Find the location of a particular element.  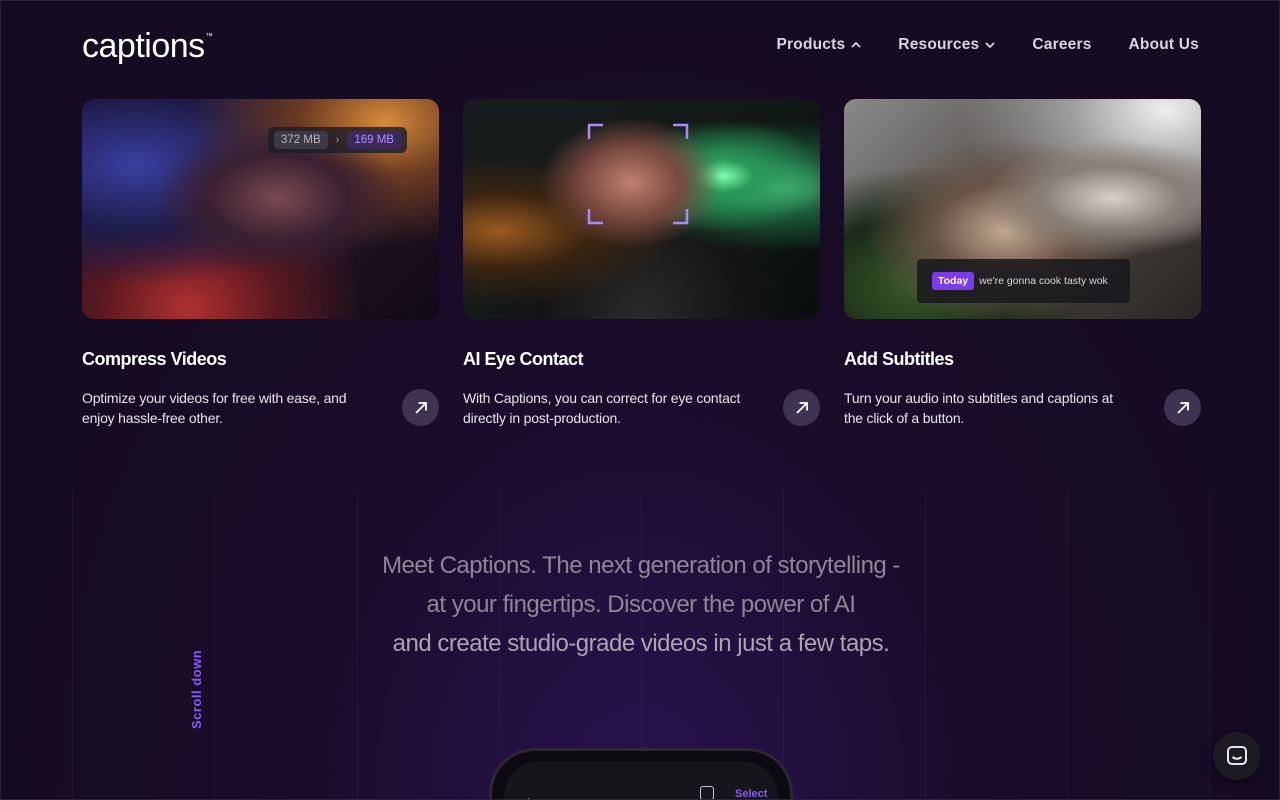

nav-careers: Careers is located at coordinates (1061, 45).